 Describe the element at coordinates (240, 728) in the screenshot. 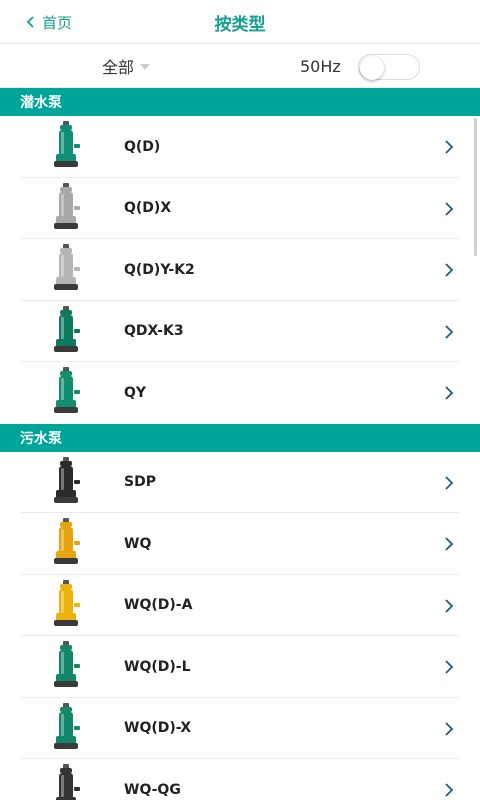

I see `list-item: WQ(D)-X` at that location.